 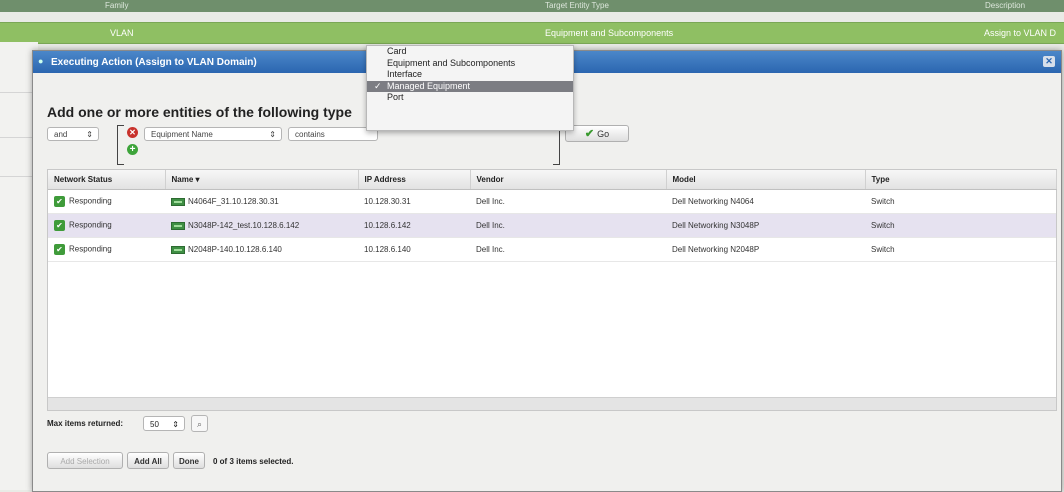 What do you see at coordinates (253, 461) in the screenshot?
I see `selection-status: 0 of 3 items selected.` at bounding box center [253, 461].